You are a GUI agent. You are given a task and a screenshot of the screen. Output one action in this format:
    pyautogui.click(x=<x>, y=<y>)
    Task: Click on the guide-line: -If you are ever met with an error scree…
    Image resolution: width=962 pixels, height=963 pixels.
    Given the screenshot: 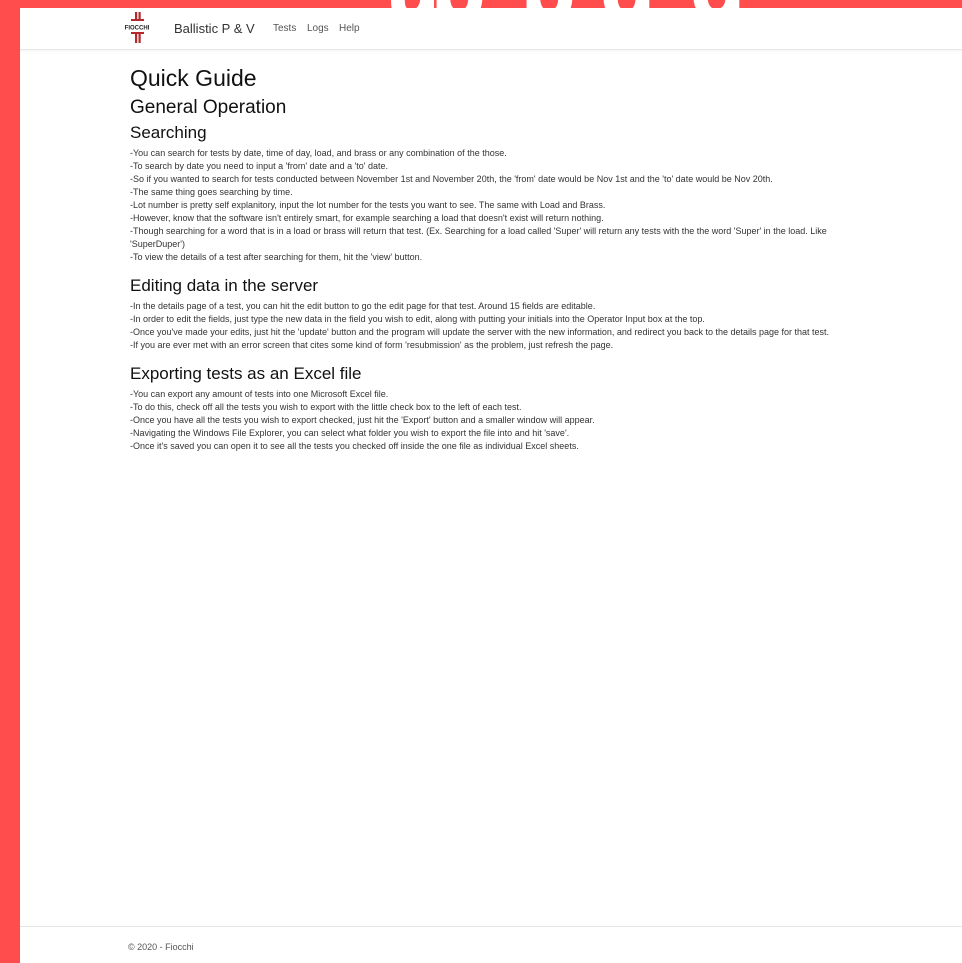 What is the action you would take?
    pyautogui.click(x=372, y=345)
    